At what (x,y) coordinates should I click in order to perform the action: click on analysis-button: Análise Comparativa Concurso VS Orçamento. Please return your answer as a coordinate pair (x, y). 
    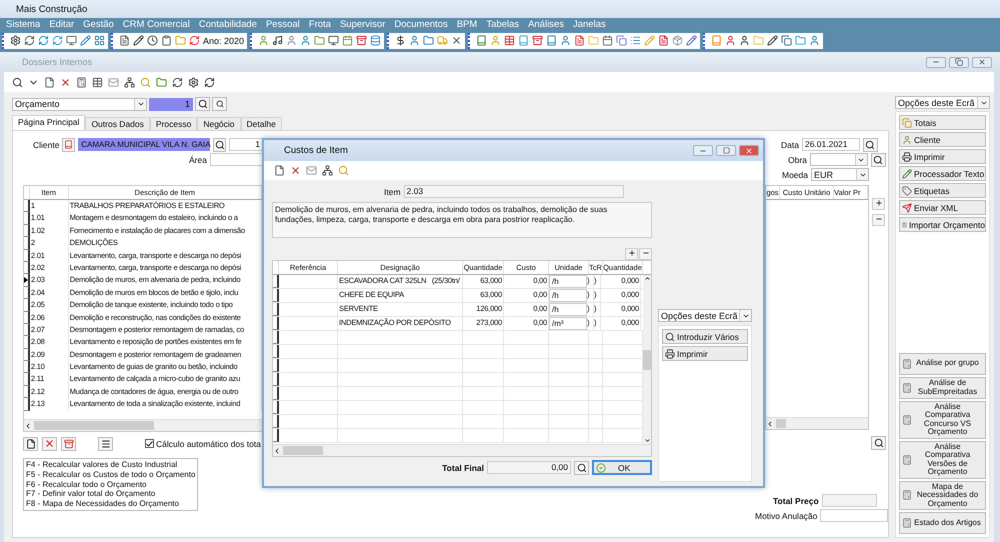
    Looking at the image, I should click on (942, 419).